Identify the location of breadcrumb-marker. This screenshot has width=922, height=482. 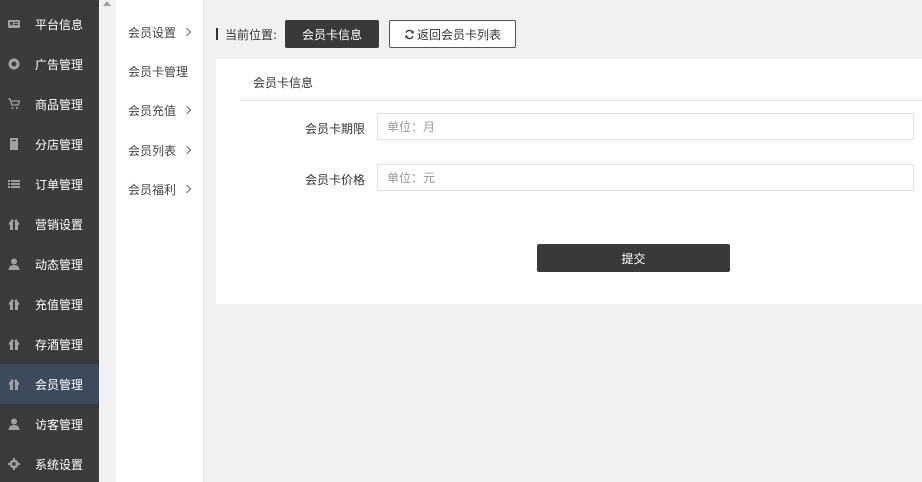
(217, 34).